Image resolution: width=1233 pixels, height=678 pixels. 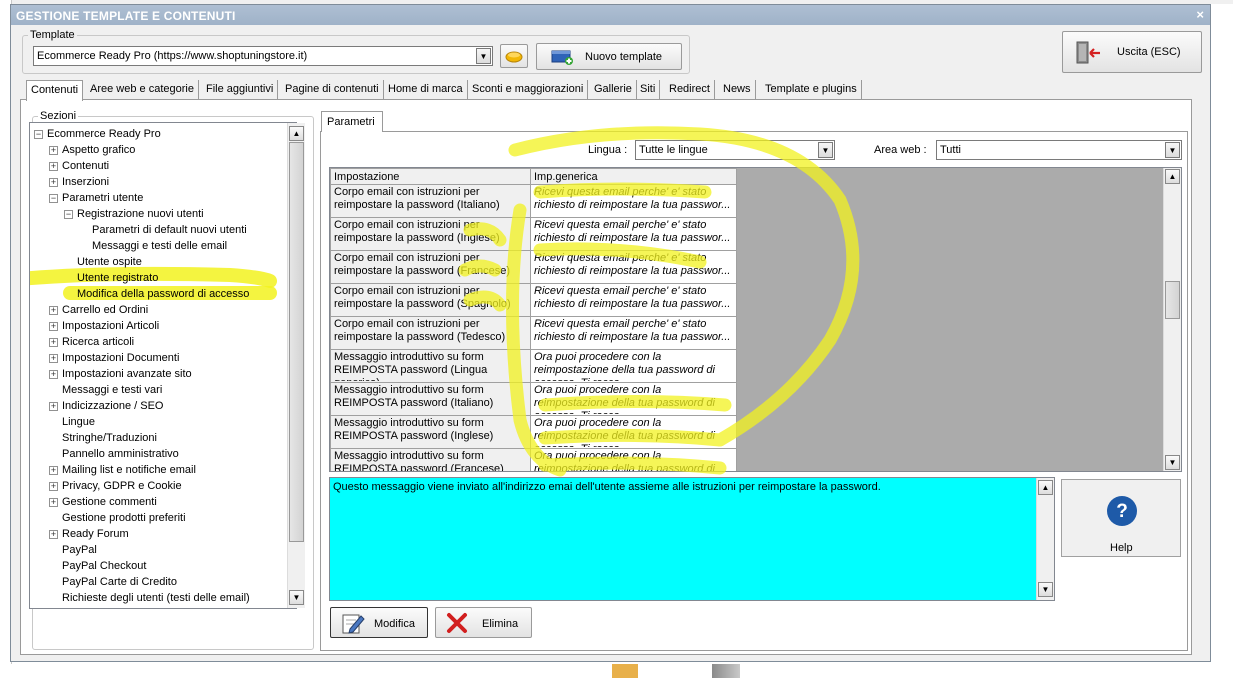 I want to click on area-web-select: Tutti ▼, so click(x=1059, y=150).